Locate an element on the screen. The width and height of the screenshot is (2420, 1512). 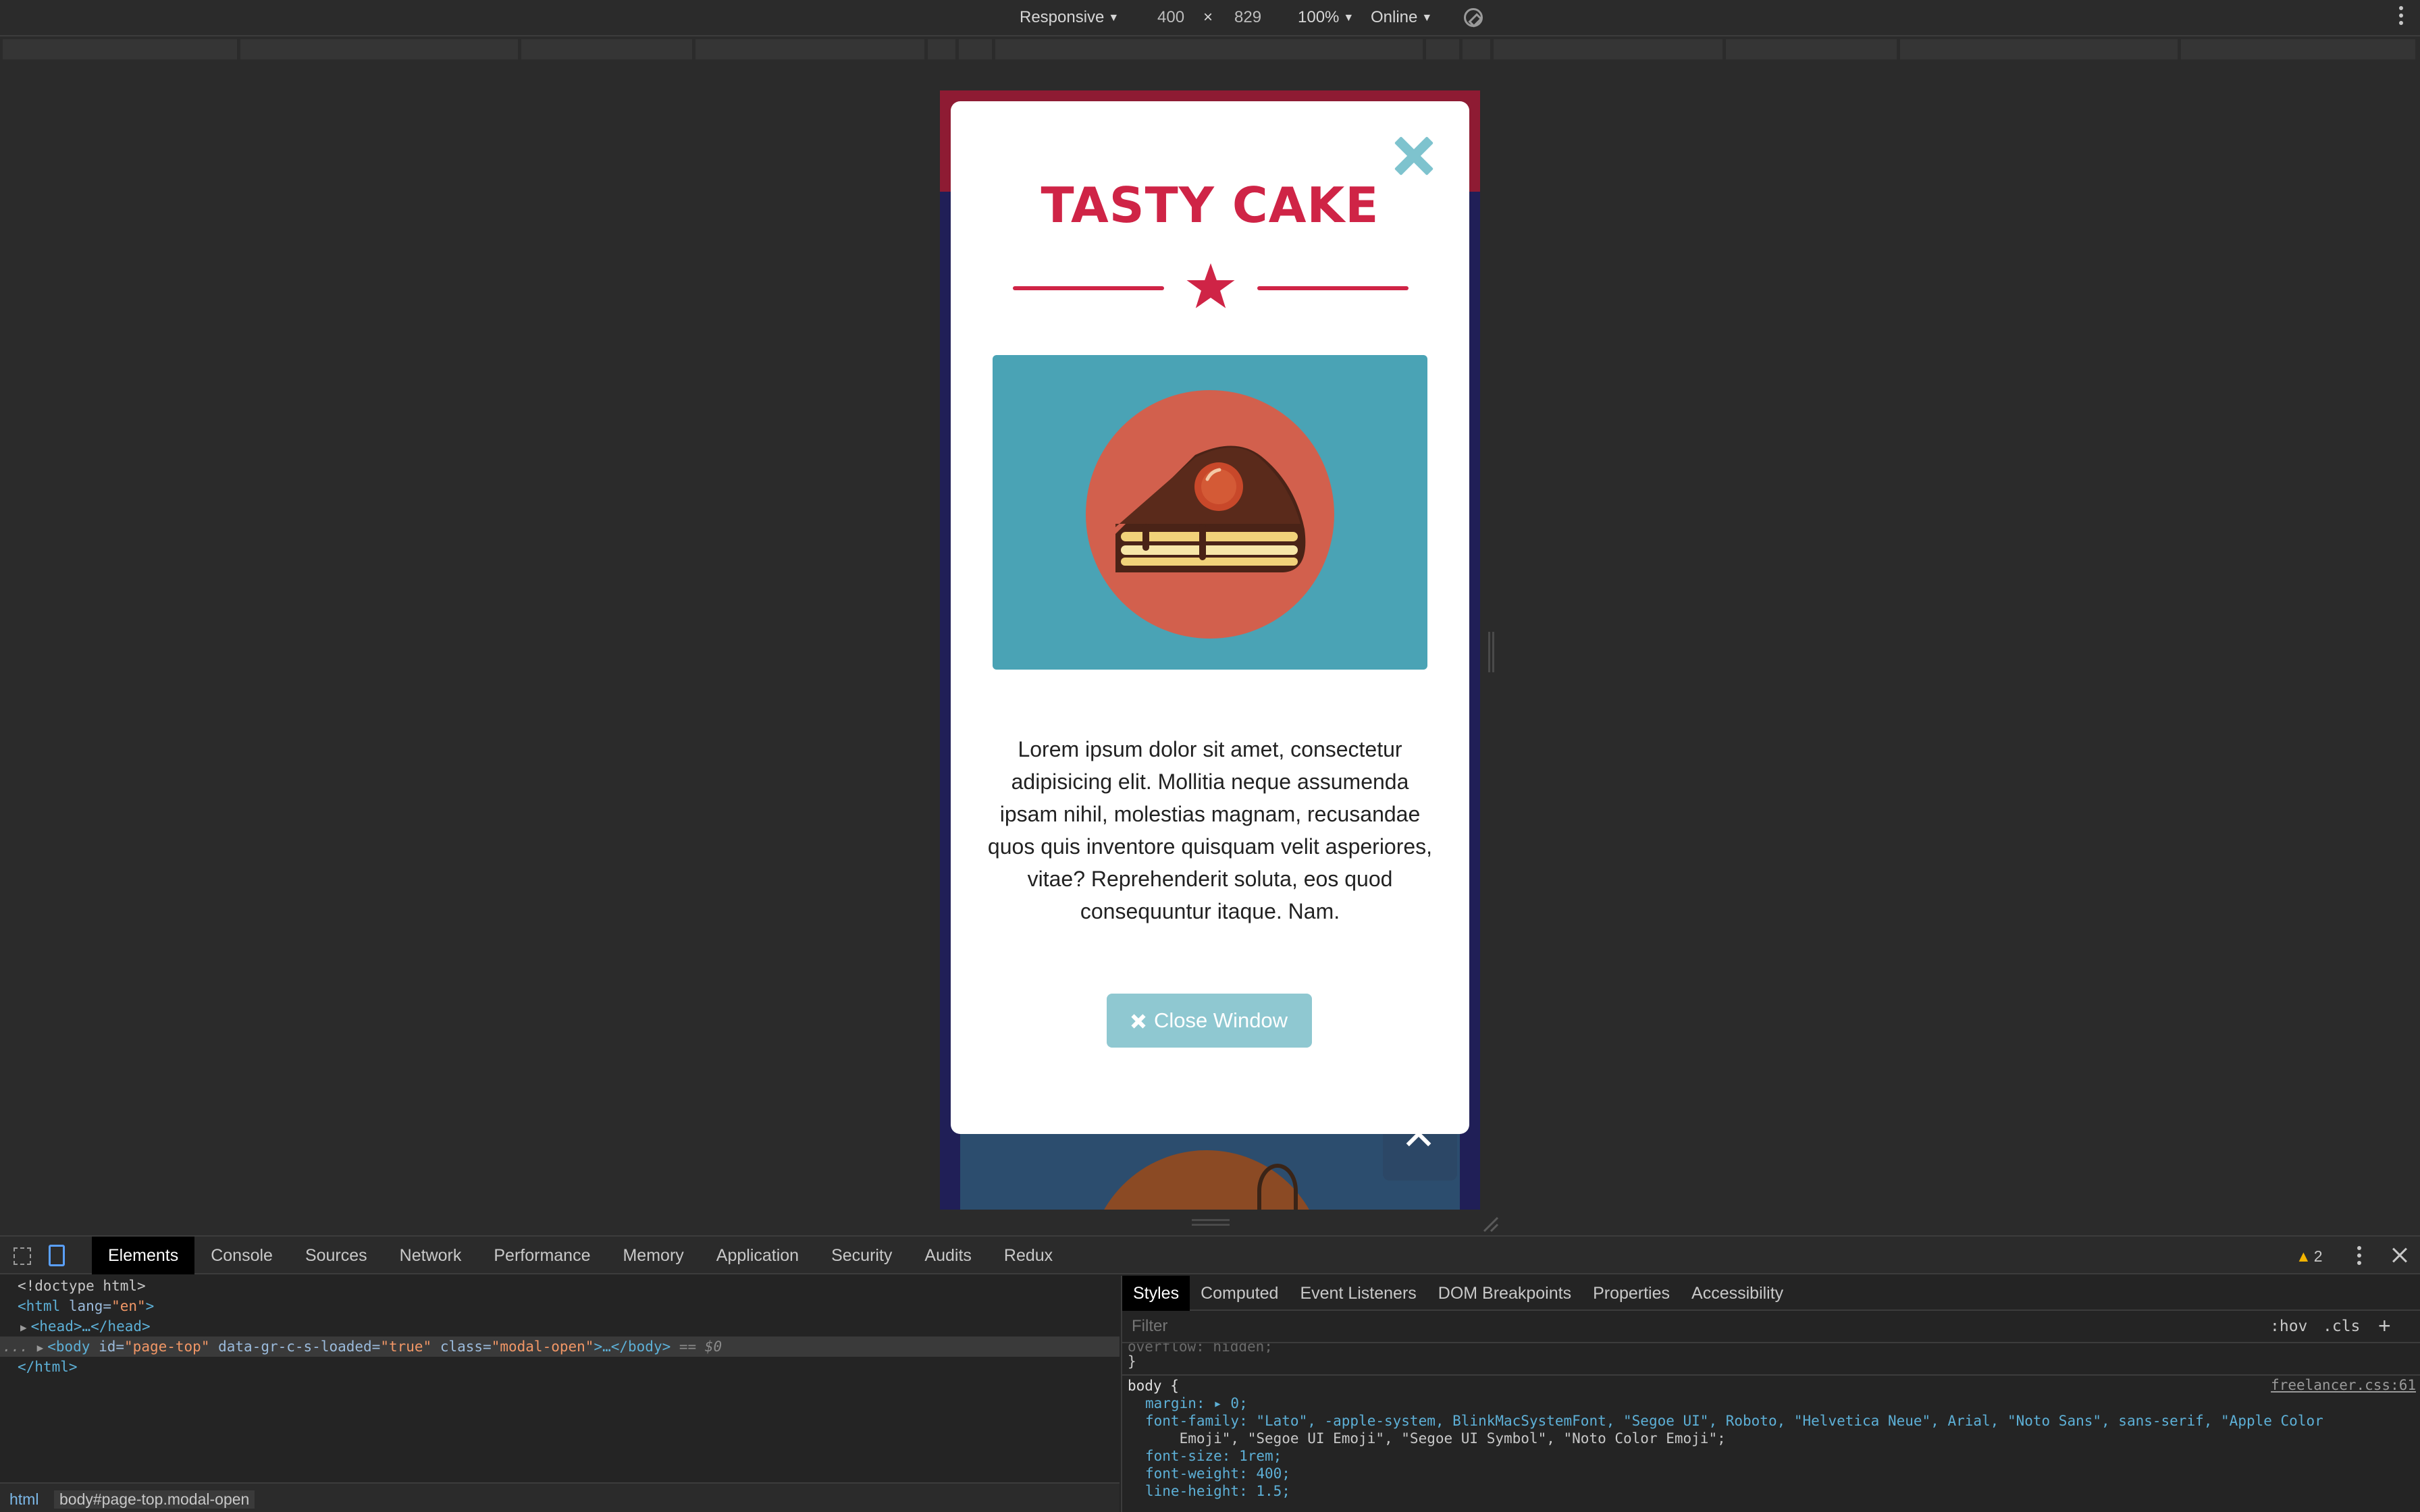
close-window-button: Close Window is located at coordinates (1209, 1021).